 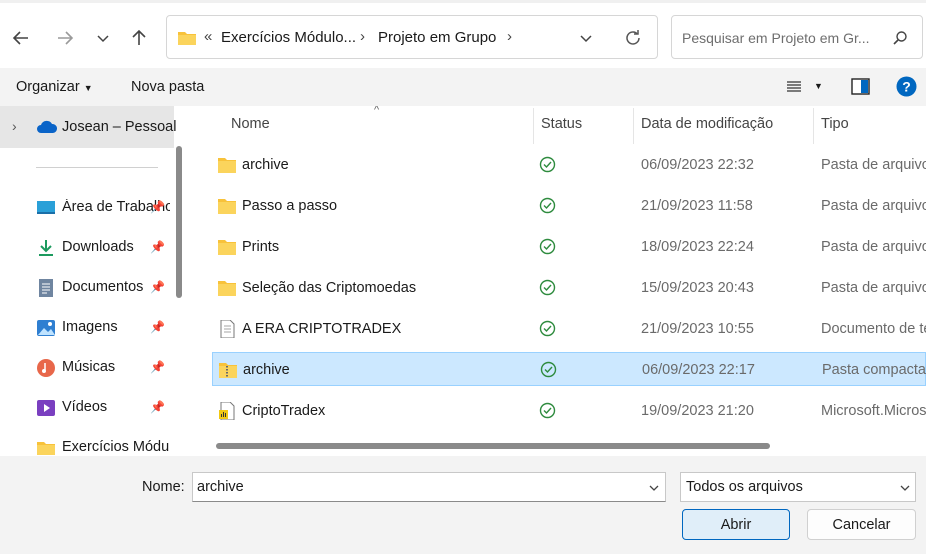 What do you see at coordinates (707, 124) in the screenshot?
I see `column-header-modified: Data de modificação` at bounding box center [707, 124].